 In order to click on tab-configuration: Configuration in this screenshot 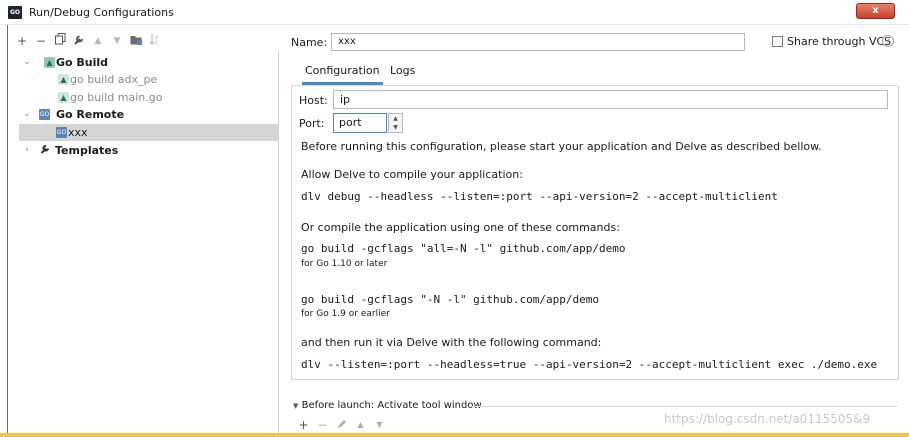, I will do `click(342, 74)`.